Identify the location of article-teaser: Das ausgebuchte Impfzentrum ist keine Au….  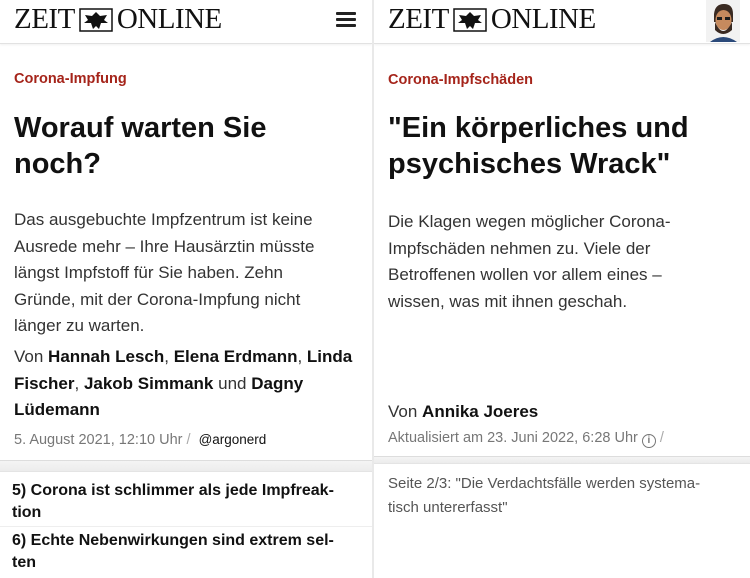
(189, 273).